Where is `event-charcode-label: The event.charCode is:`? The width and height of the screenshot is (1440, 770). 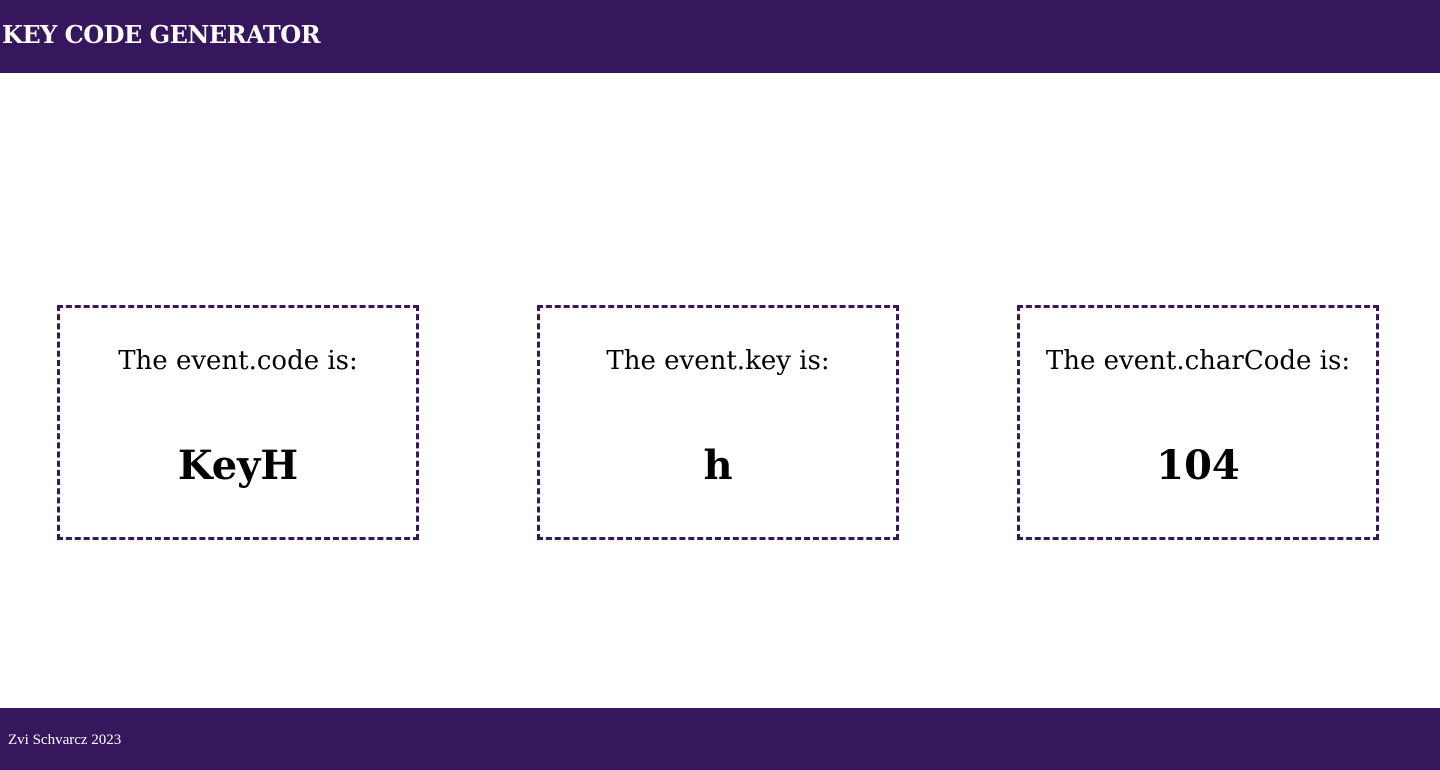 event-charcode-label: The event.charCode is: is located at coordinates (1198, 361).